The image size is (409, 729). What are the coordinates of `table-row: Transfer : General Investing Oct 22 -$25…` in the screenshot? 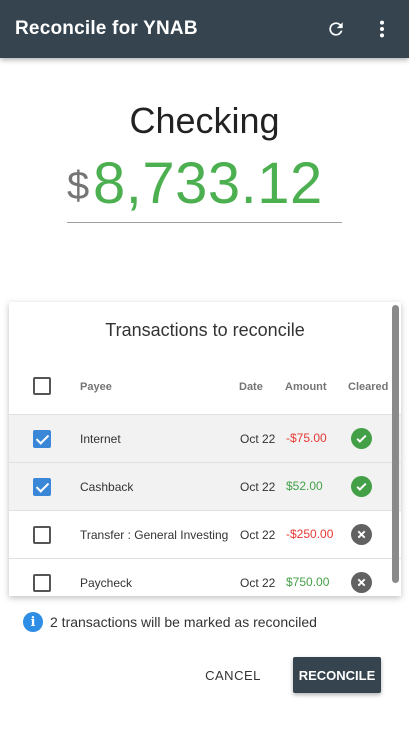 It's located at (205, 534).